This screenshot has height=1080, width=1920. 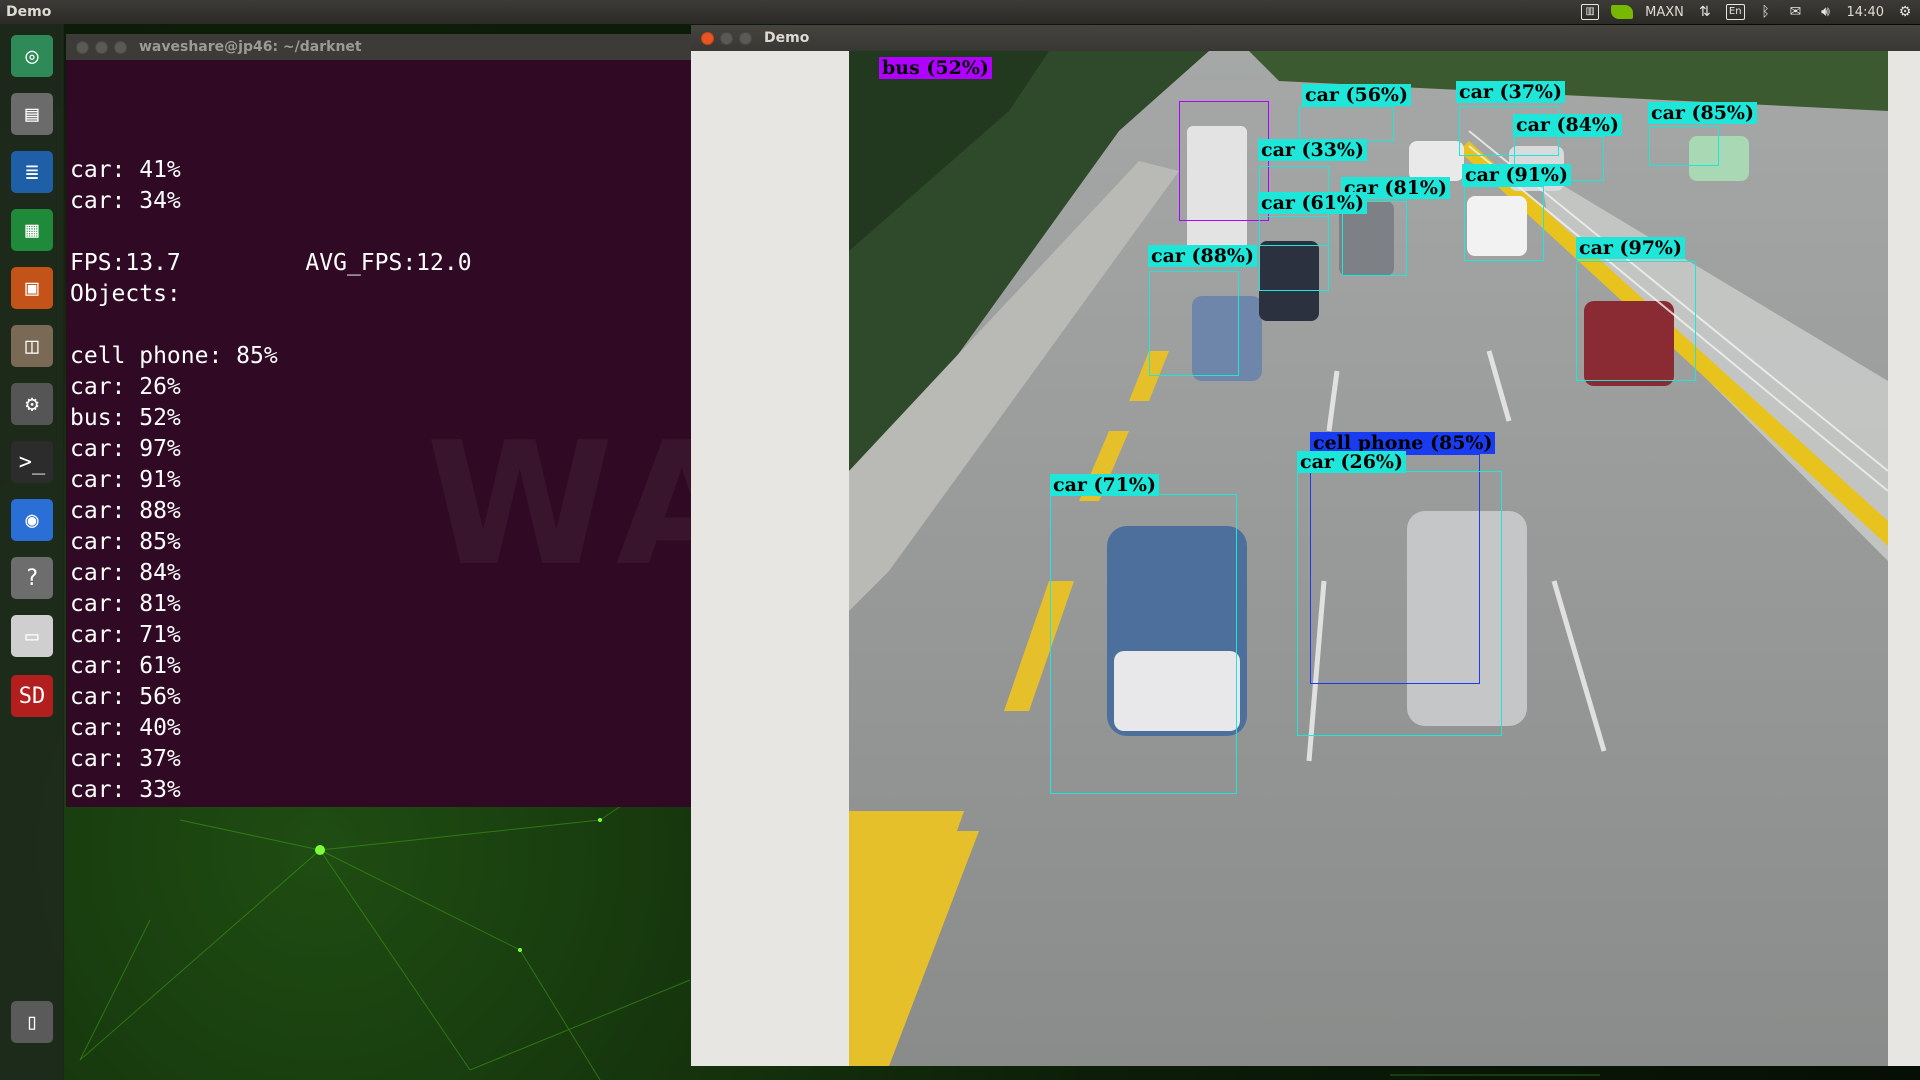 I want to click on help-icon: ?, so click(x=32, y=578).